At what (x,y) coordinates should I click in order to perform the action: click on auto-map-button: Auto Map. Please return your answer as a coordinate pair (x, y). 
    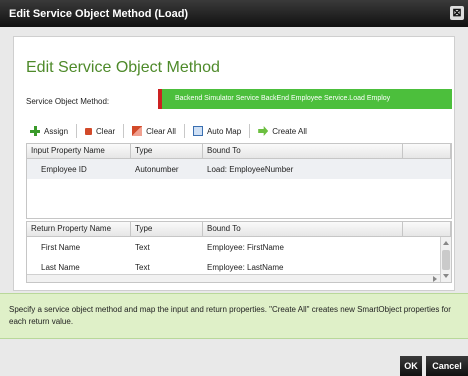
    Looking at the image, I should click on (217, 131).